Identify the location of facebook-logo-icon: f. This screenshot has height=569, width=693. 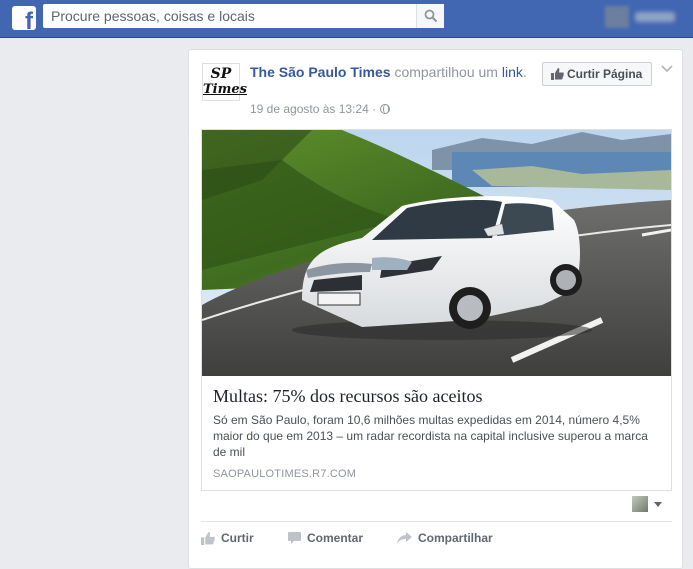
(24, 18).